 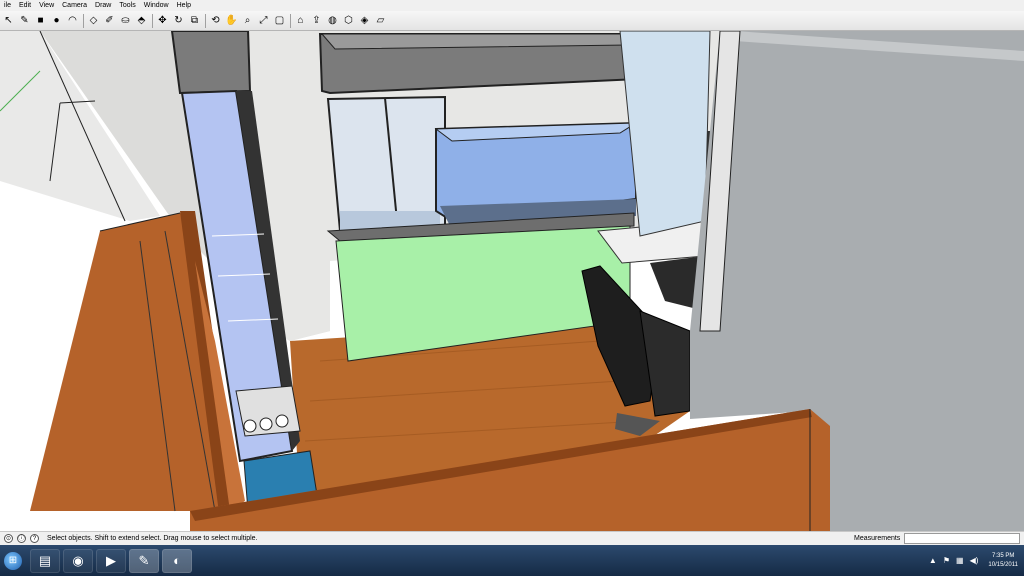 I want to click on previous-view-icon: ▢, so click(x=279, y=20).